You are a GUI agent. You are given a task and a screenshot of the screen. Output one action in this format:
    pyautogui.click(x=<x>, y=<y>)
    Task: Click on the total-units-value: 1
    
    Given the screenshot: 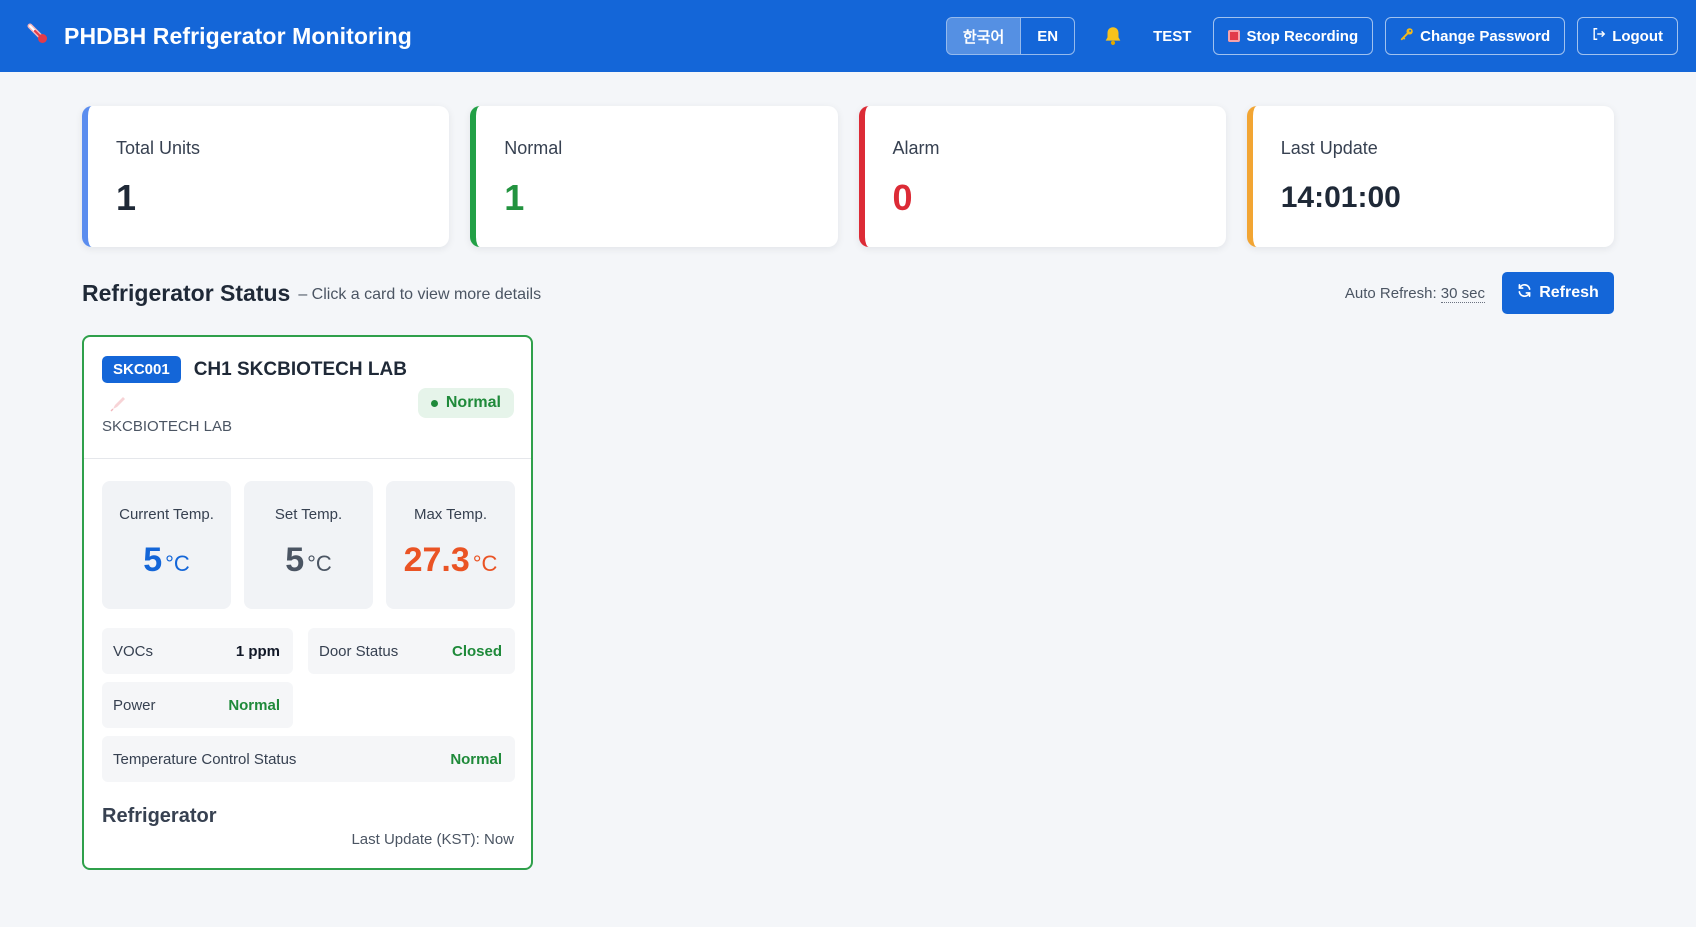 What is the action you would take?
    pyautogui.click(x=126, y=197)
    